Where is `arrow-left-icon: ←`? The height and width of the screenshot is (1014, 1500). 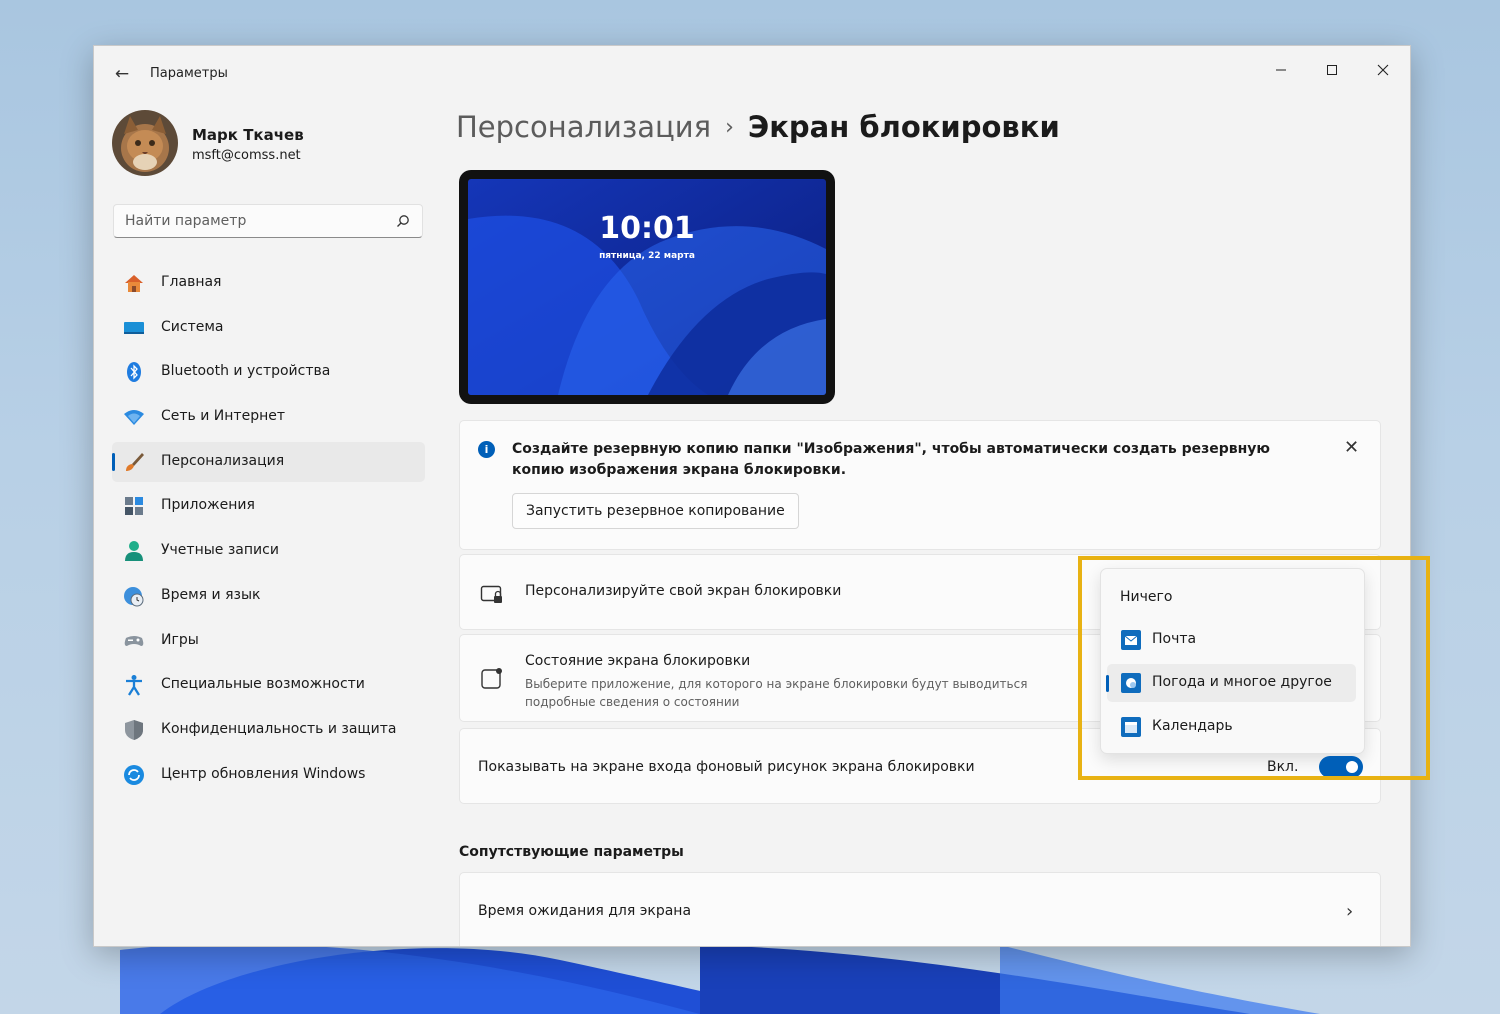
arrow-left-icon: ← is located at coordinates (122, 74).